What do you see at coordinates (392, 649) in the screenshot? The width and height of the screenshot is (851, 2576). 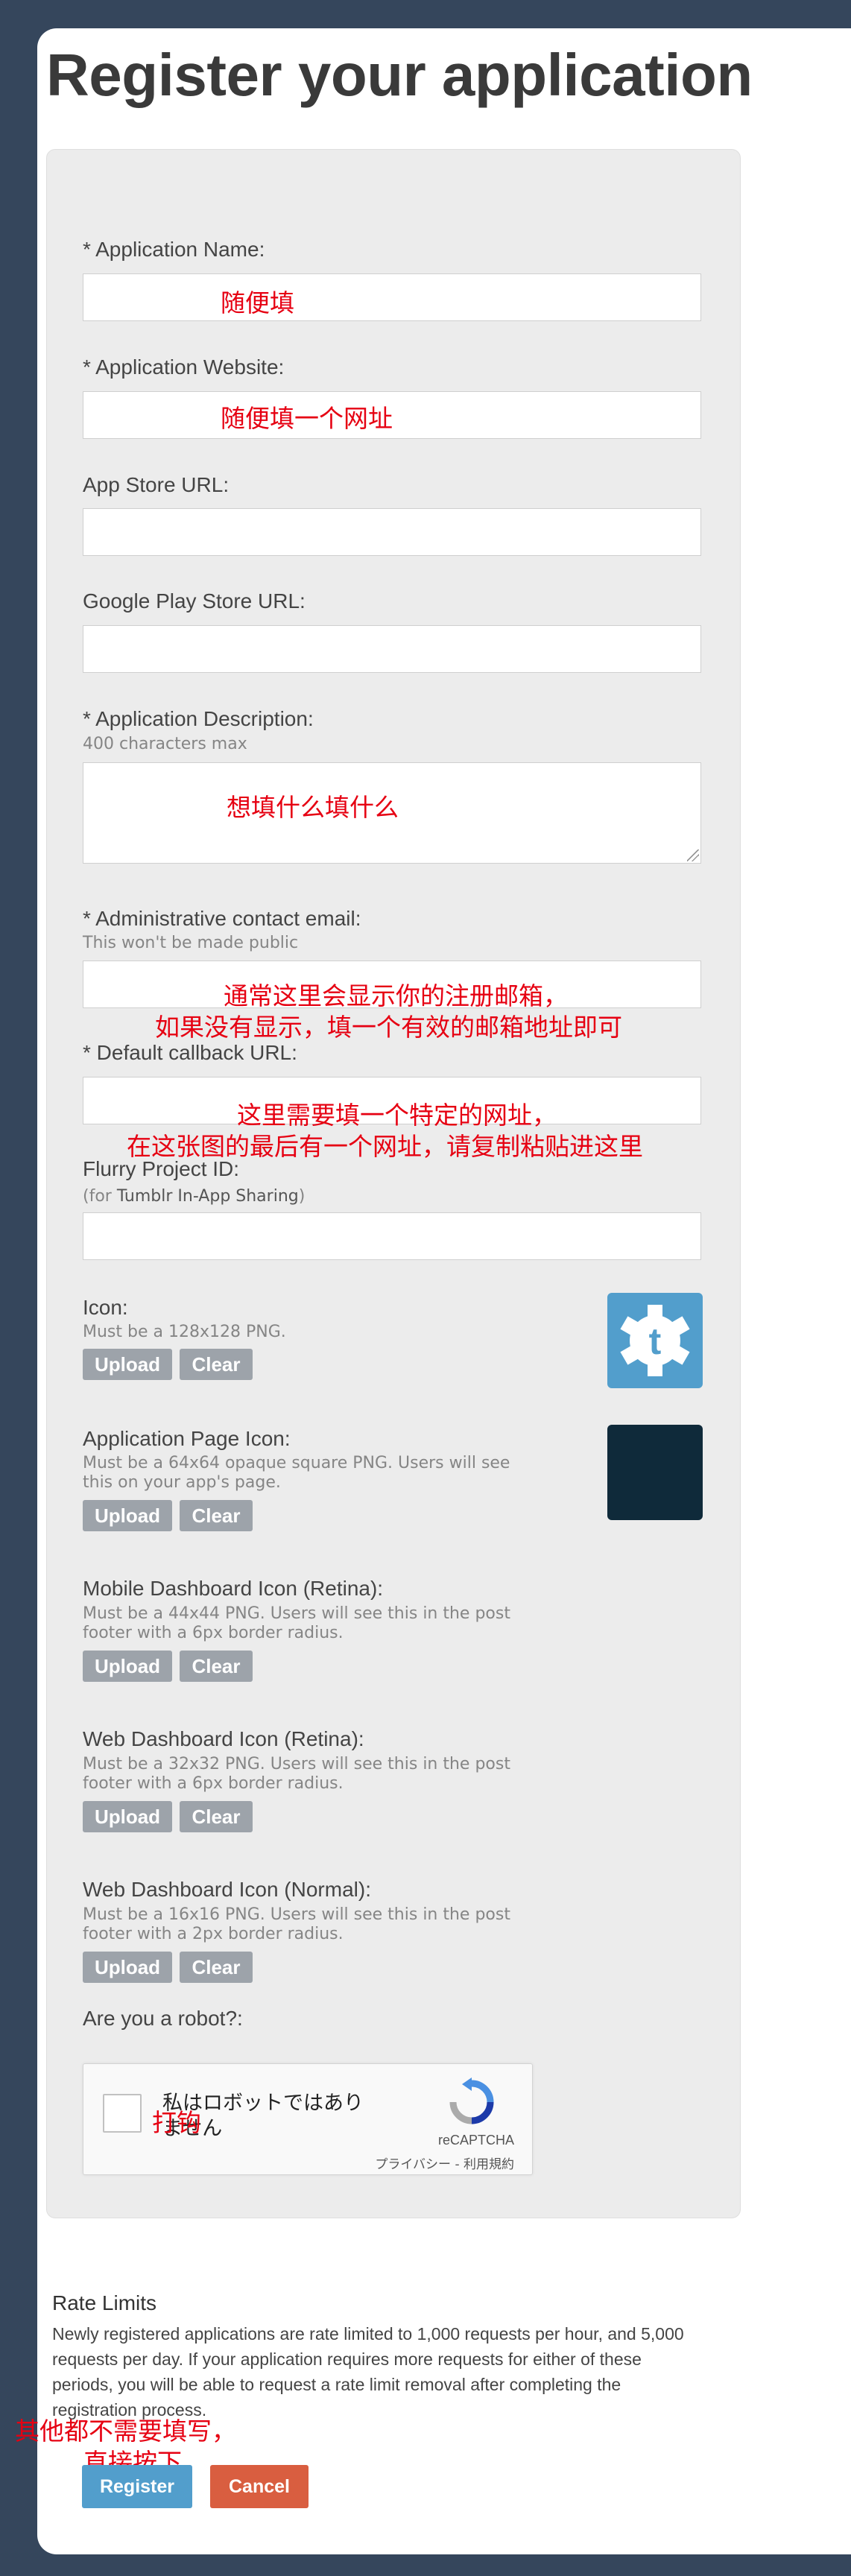 I see `google-play-url-input` at bounding box center [392, 649].